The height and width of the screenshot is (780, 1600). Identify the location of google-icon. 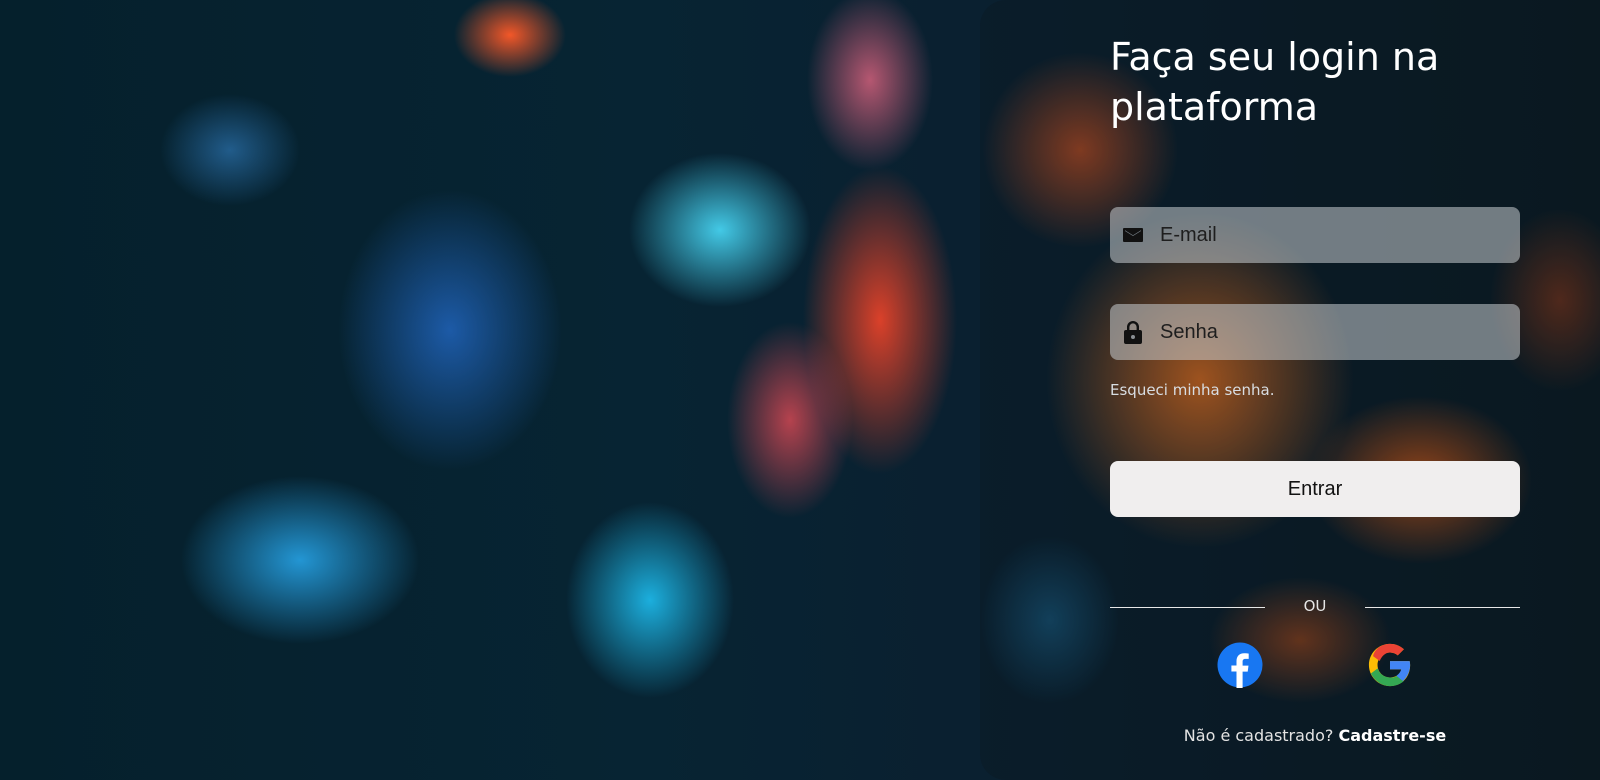
(1389, 665).